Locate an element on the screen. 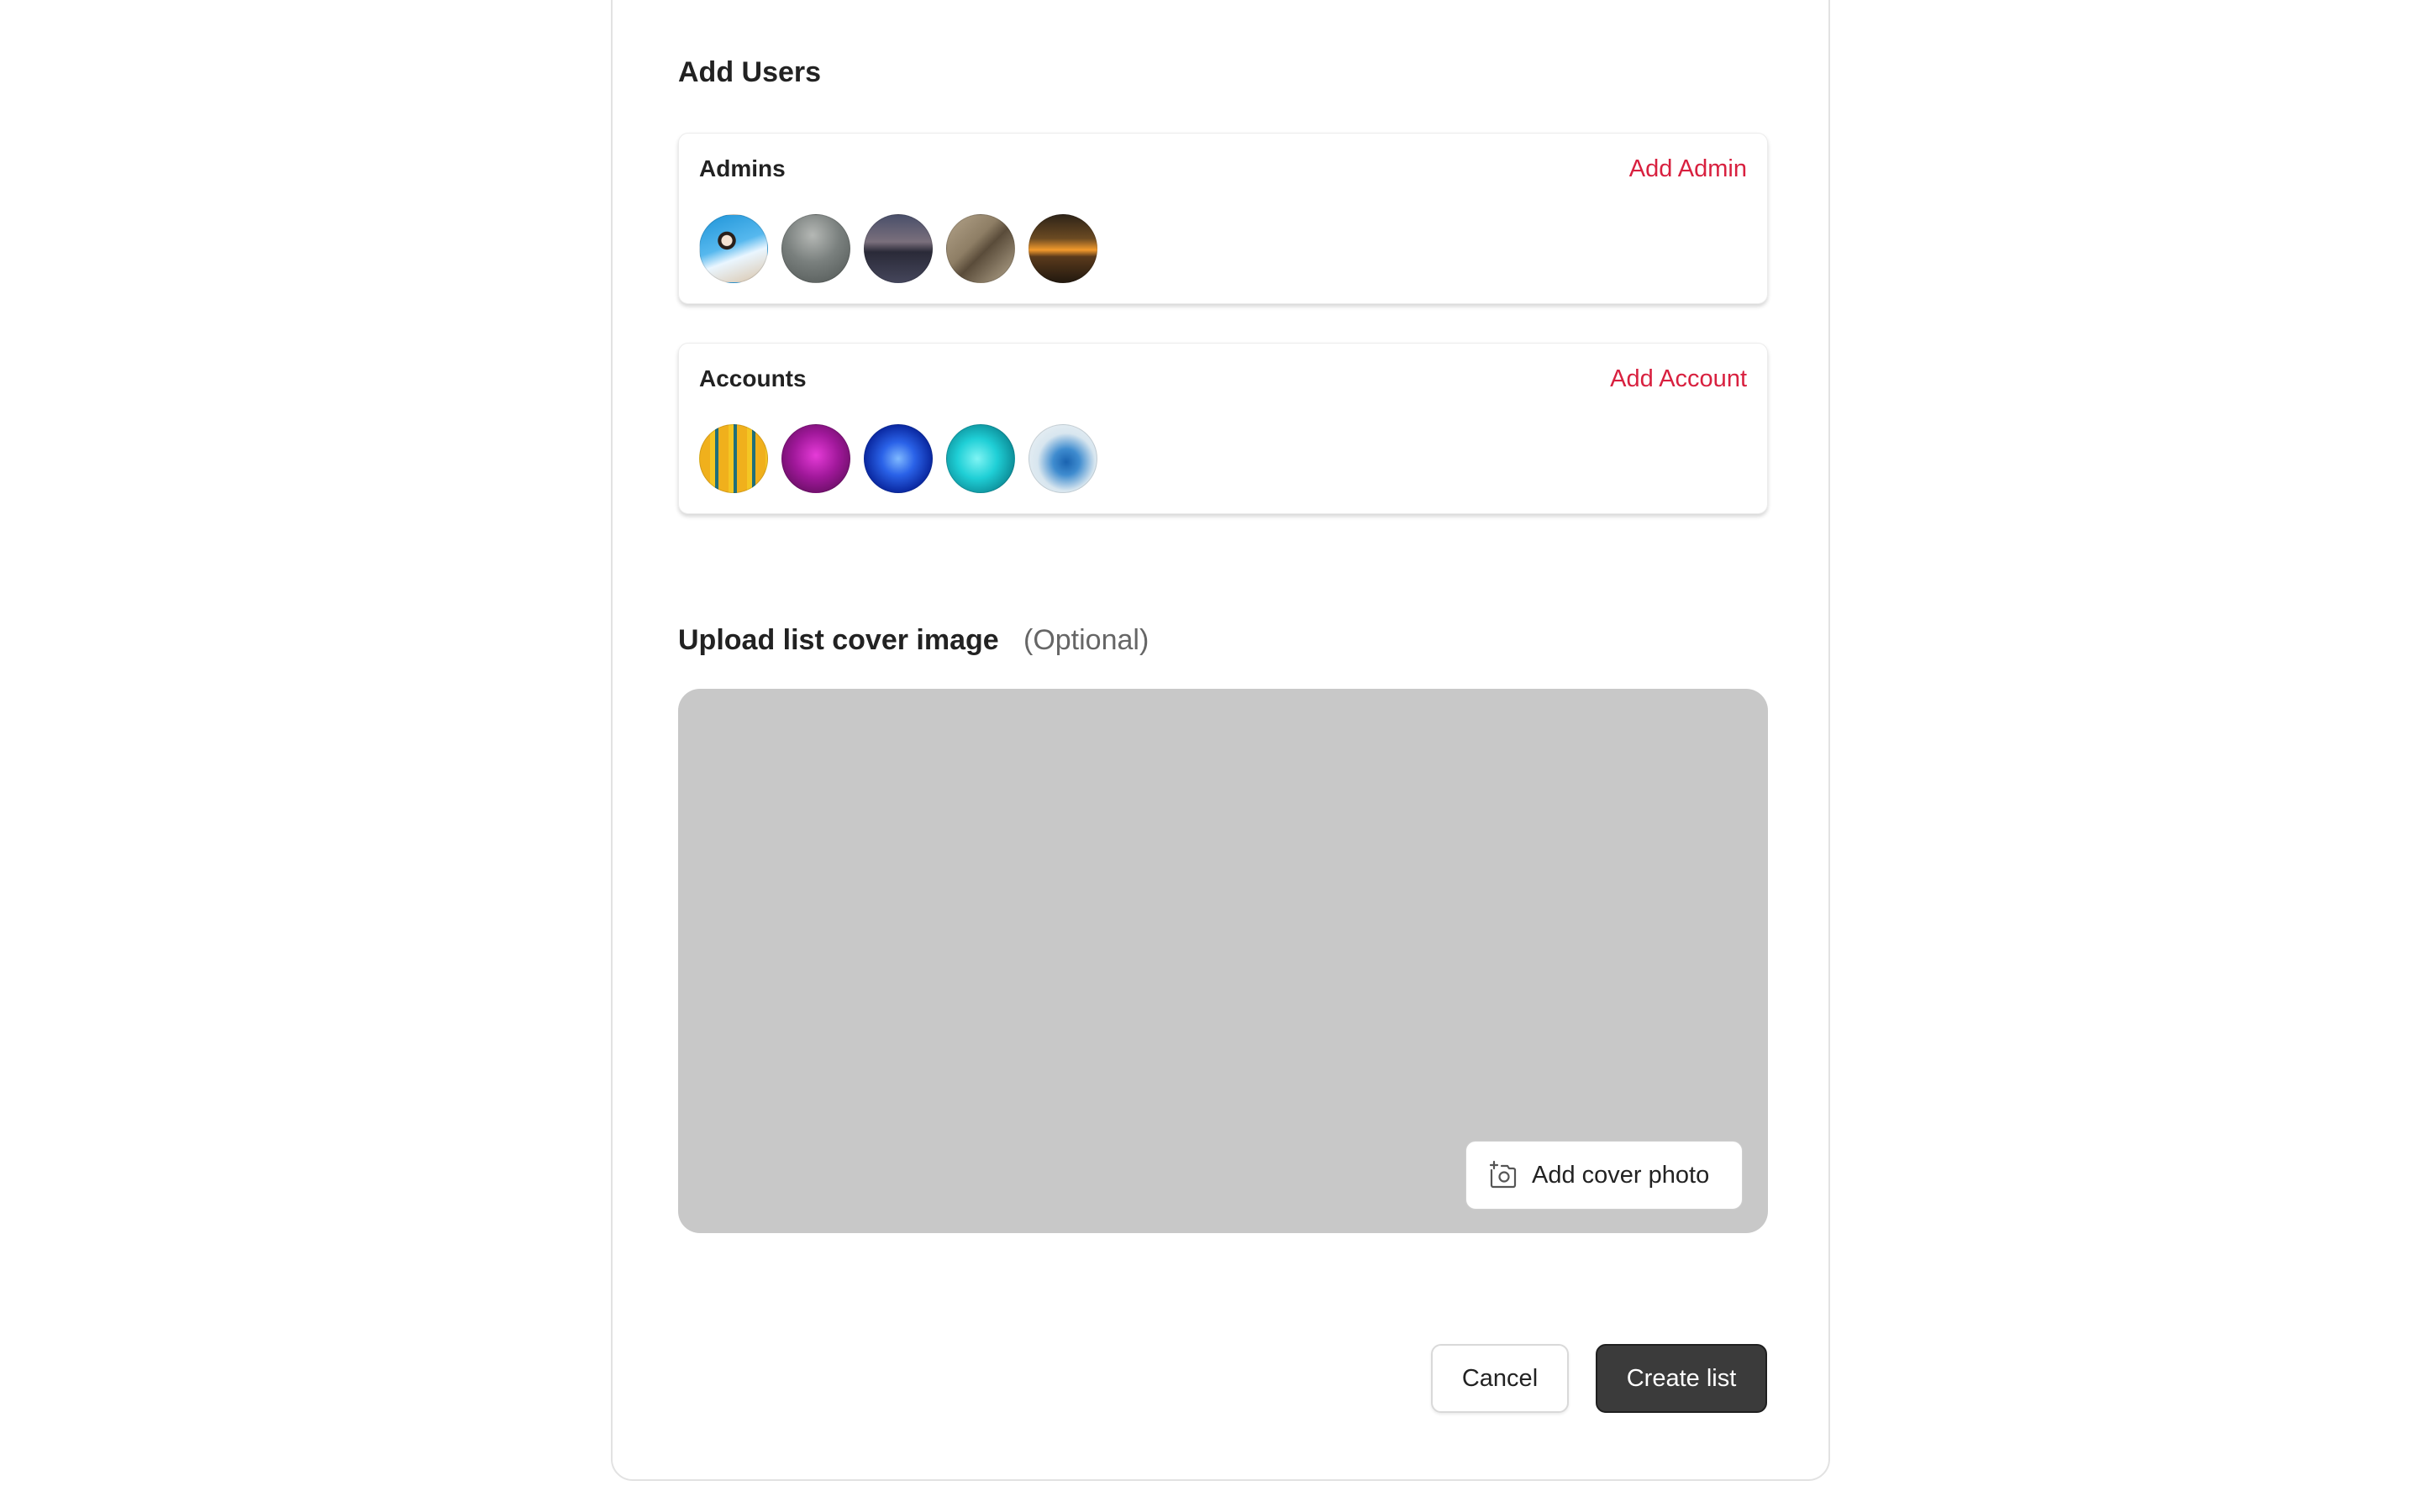 Image resolution: width=2420 pixels, height=1512 pixels. upload-cover-heading: Upload list cover image is located at coordinates (839, 640).